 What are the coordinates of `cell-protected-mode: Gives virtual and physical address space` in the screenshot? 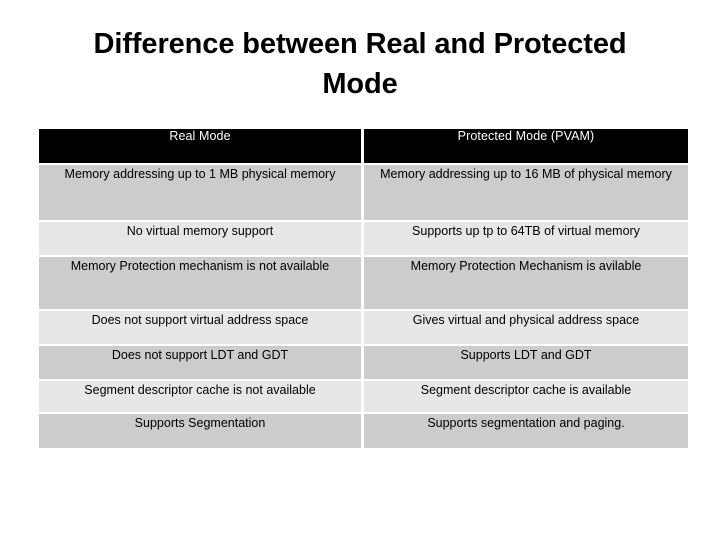 It's located at (526, 327).